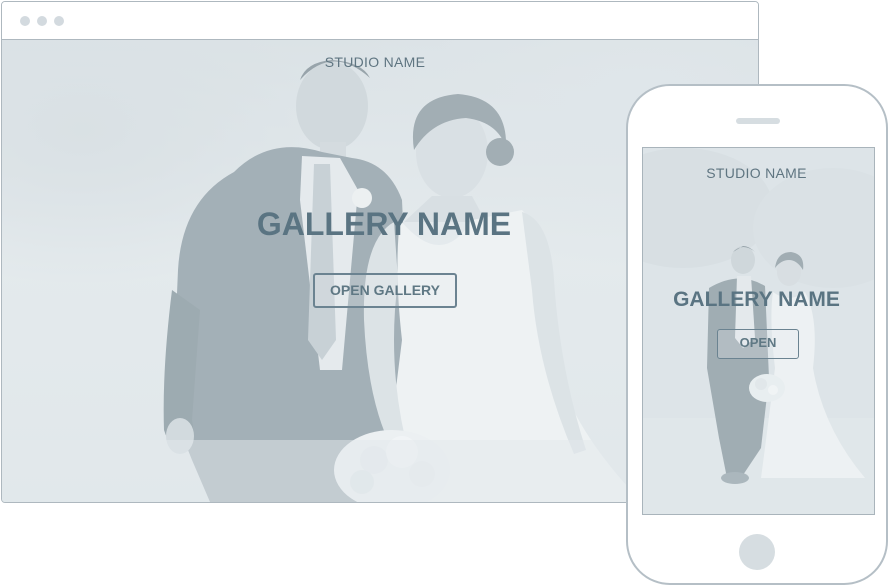  Describe the element at coordinates (758, 121) in the screenshot. I see `speaker-icon` at that location.